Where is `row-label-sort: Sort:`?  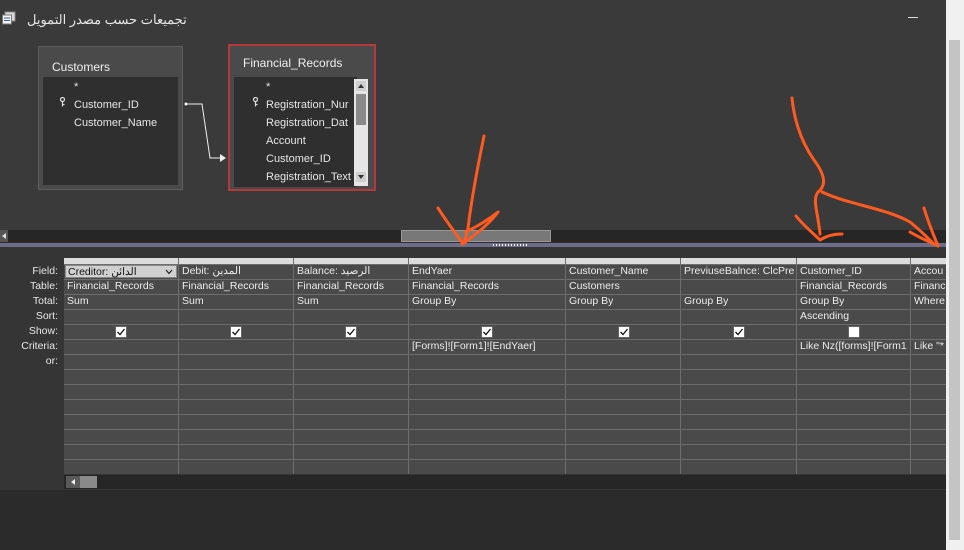
row-label-sort: Sort: is located at coordinates (46, 316).